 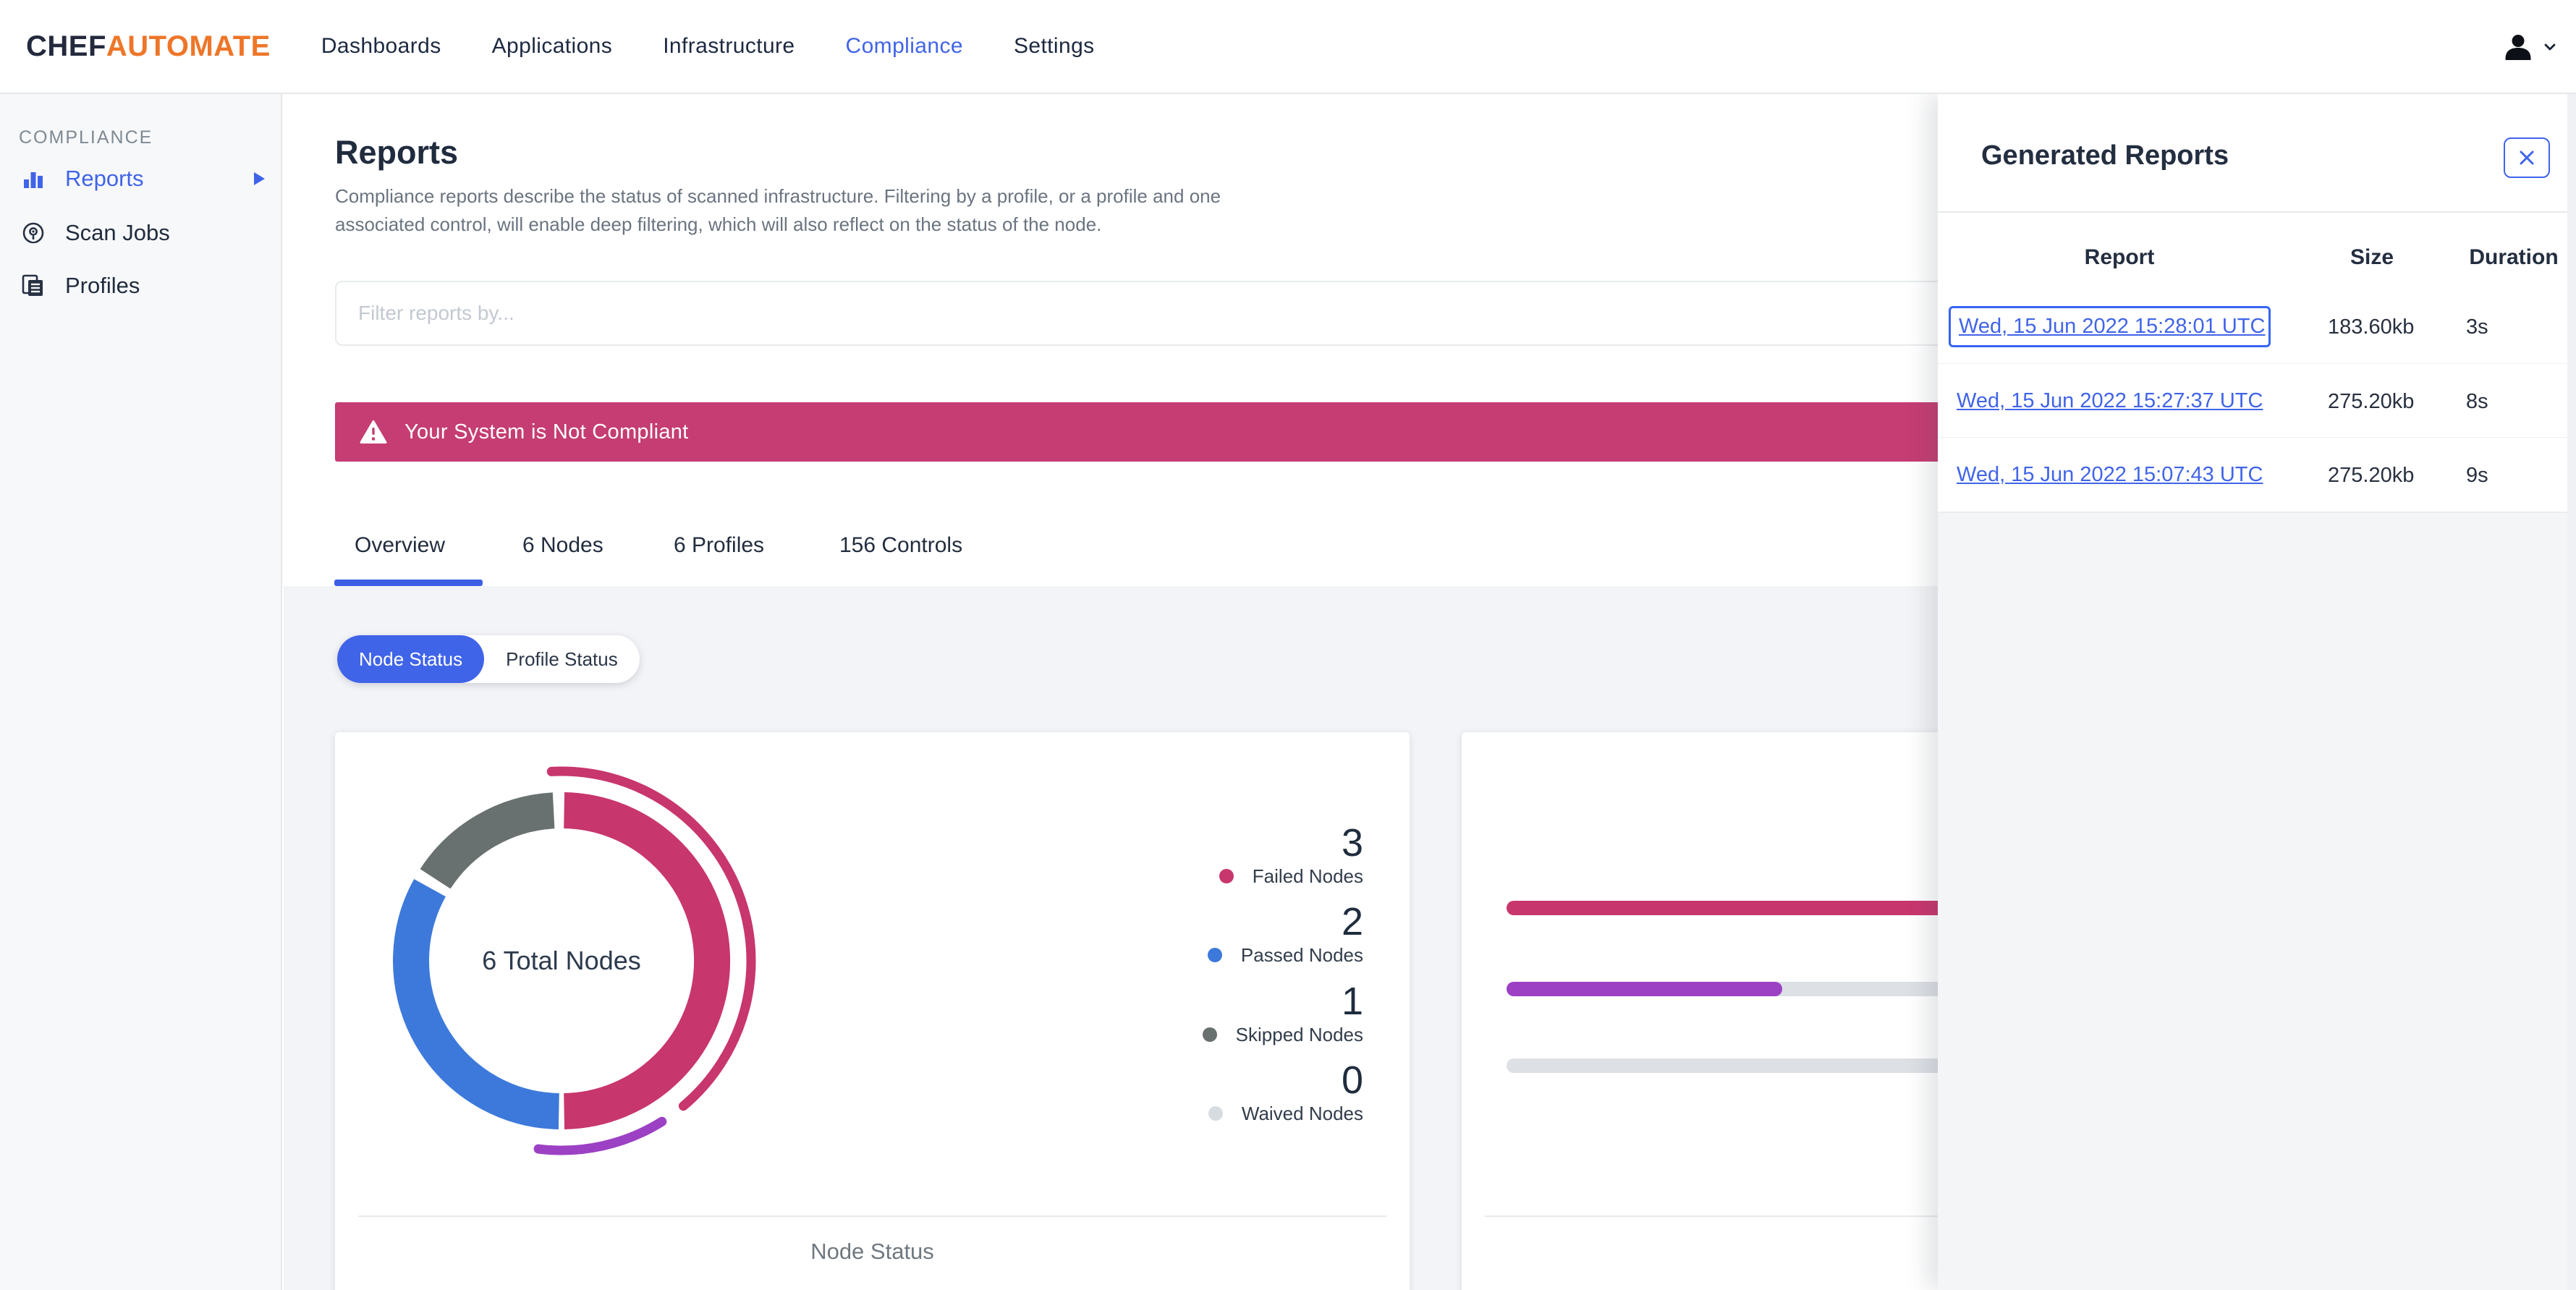 I want to click on sidebar-item-label: Reports, so click(x=104, y=179).